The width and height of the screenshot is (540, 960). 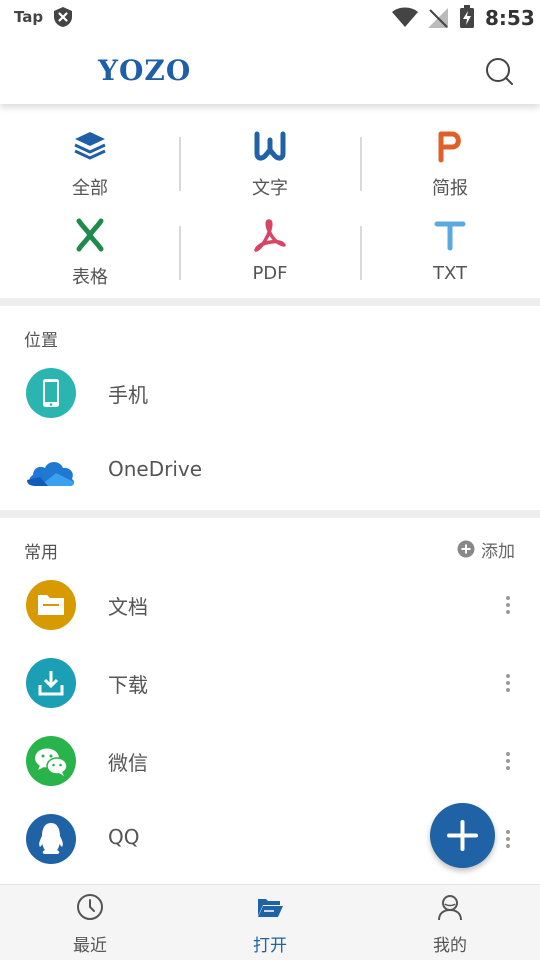 What do you see at coordinates (270, 253) in the screenshot?
I see `category-pdf: PDF` at bounding box center [270, 253].